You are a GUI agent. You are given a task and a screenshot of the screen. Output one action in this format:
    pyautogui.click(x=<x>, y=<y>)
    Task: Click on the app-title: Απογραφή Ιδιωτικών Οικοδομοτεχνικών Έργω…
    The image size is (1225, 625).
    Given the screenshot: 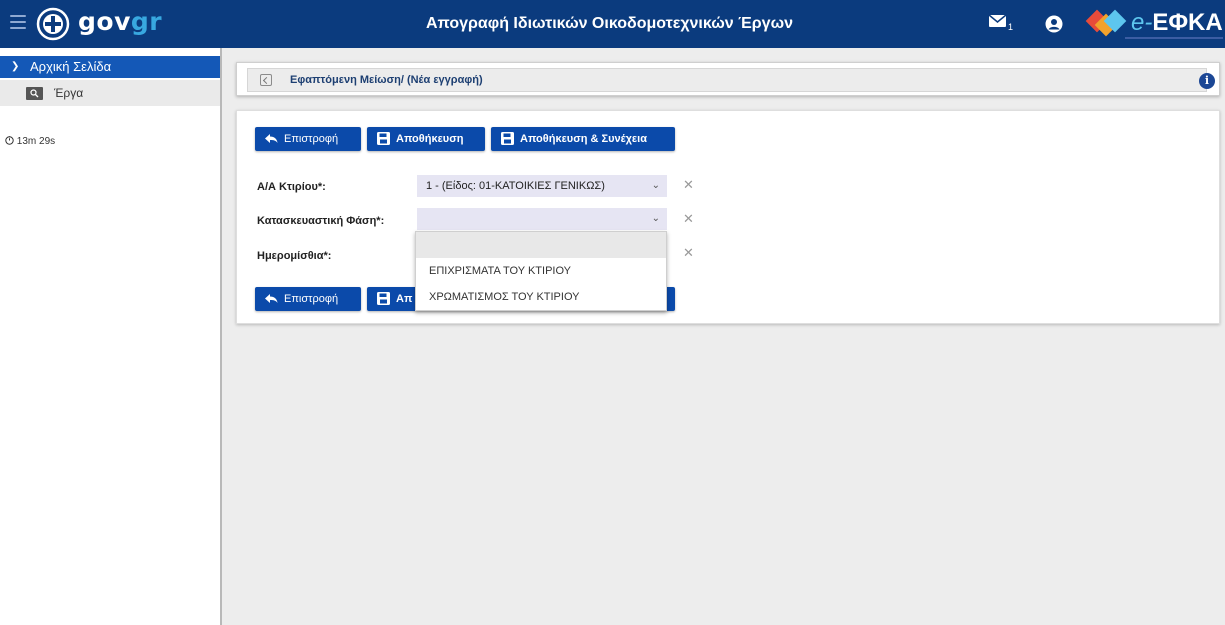 What is the action you would take?
    pyautogui.click(x=609, y=23)
    